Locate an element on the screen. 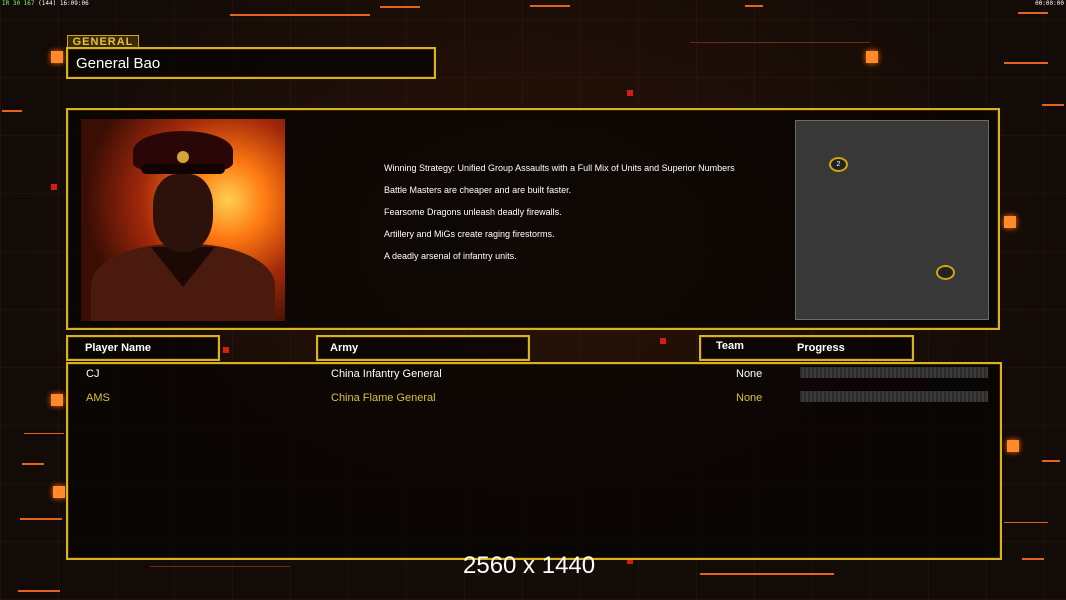  hud-stats-green: IR 30 167 is located at coordinates (18, 3).